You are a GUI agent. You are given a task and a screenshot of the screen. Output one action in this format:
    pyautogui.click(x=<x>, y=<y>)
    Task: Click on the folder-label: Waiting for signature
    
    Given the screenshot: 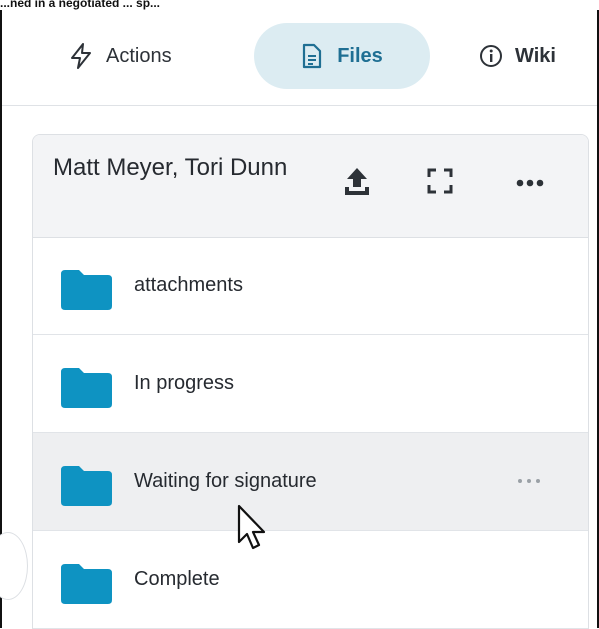 What is the action you would take?
    pyautogui.click(x=225, y=481)
    